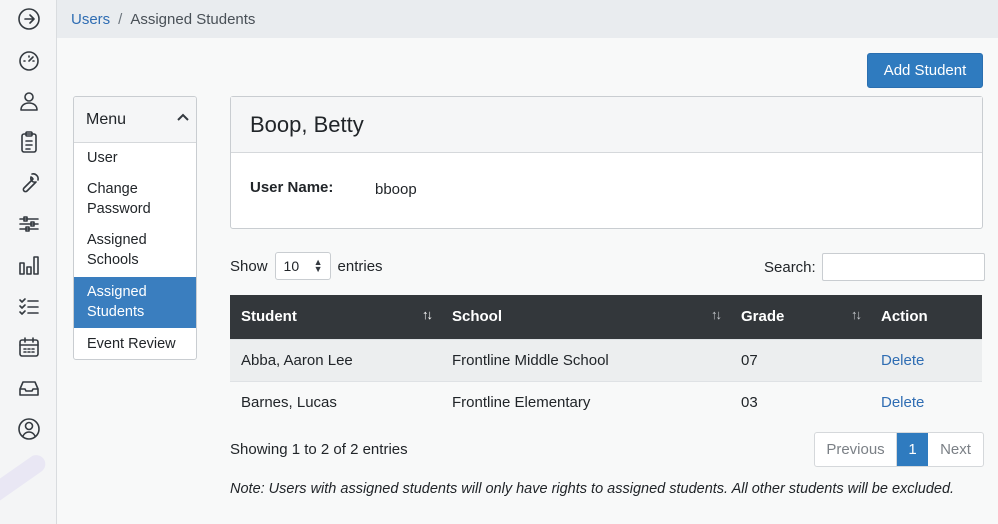  I want to click on table-header-row: Student ↑↓ School ↑↓ Grade ↑↓ Action, so click(606, 317).